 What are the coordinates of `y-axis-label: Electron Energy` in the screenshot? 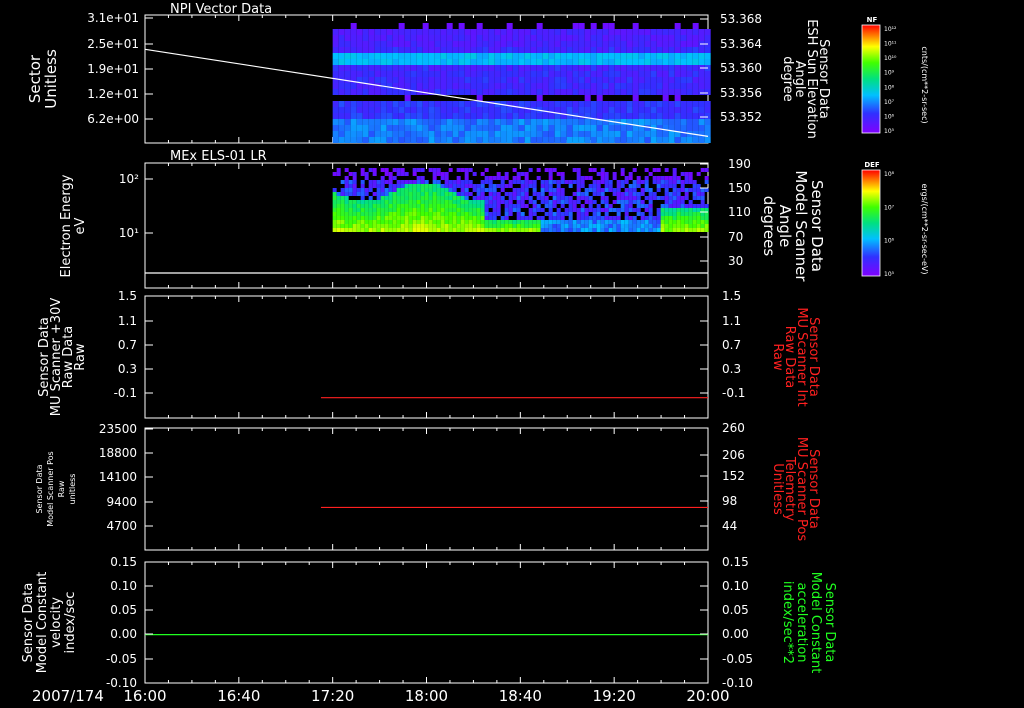 It's located at (66, 225).